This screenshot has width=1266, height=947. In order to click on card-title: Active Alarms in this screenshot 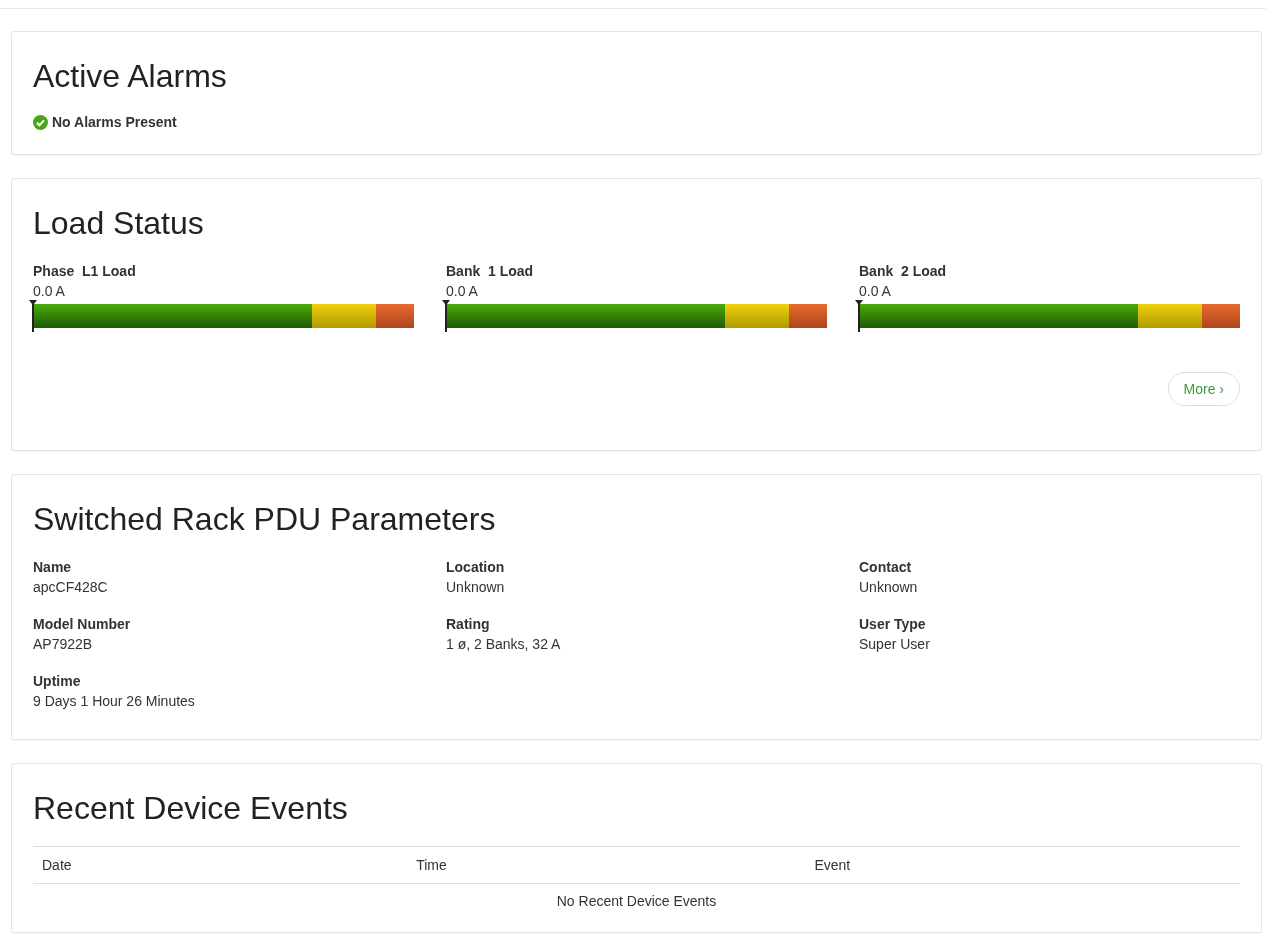, I will do `click(130, 76)`.